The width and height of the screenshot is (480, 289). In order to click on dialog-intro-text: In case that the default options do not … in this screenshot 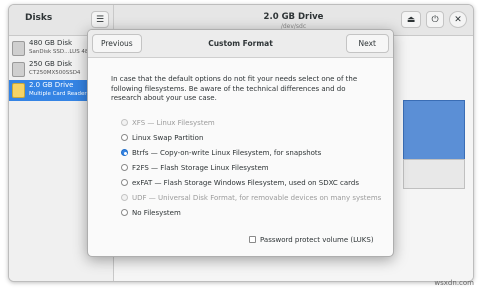, I will do `click(234, 88)`.